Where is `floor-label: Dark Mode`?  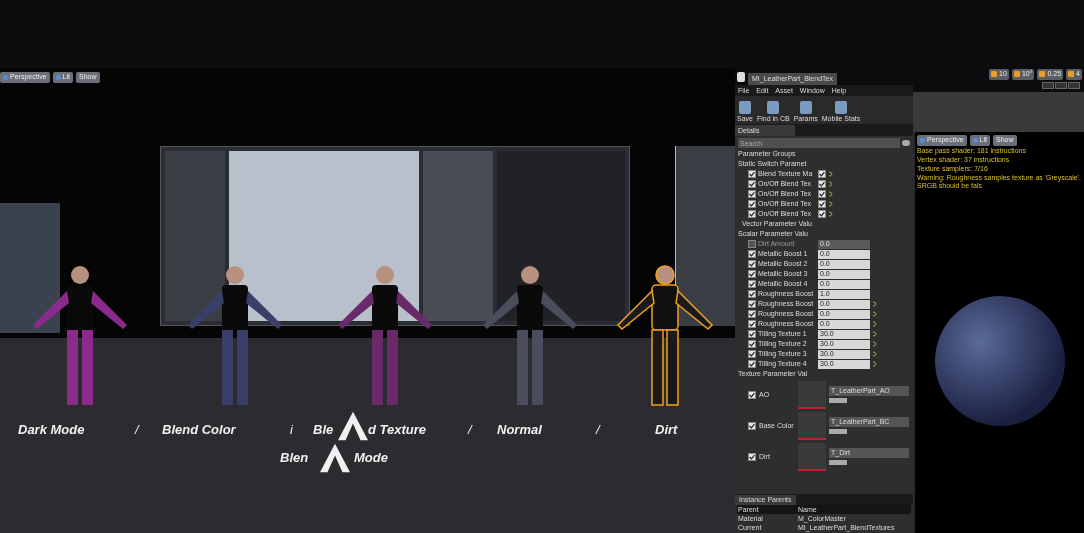
floor-label: Dark Mode is located at coordinates (51, 430).